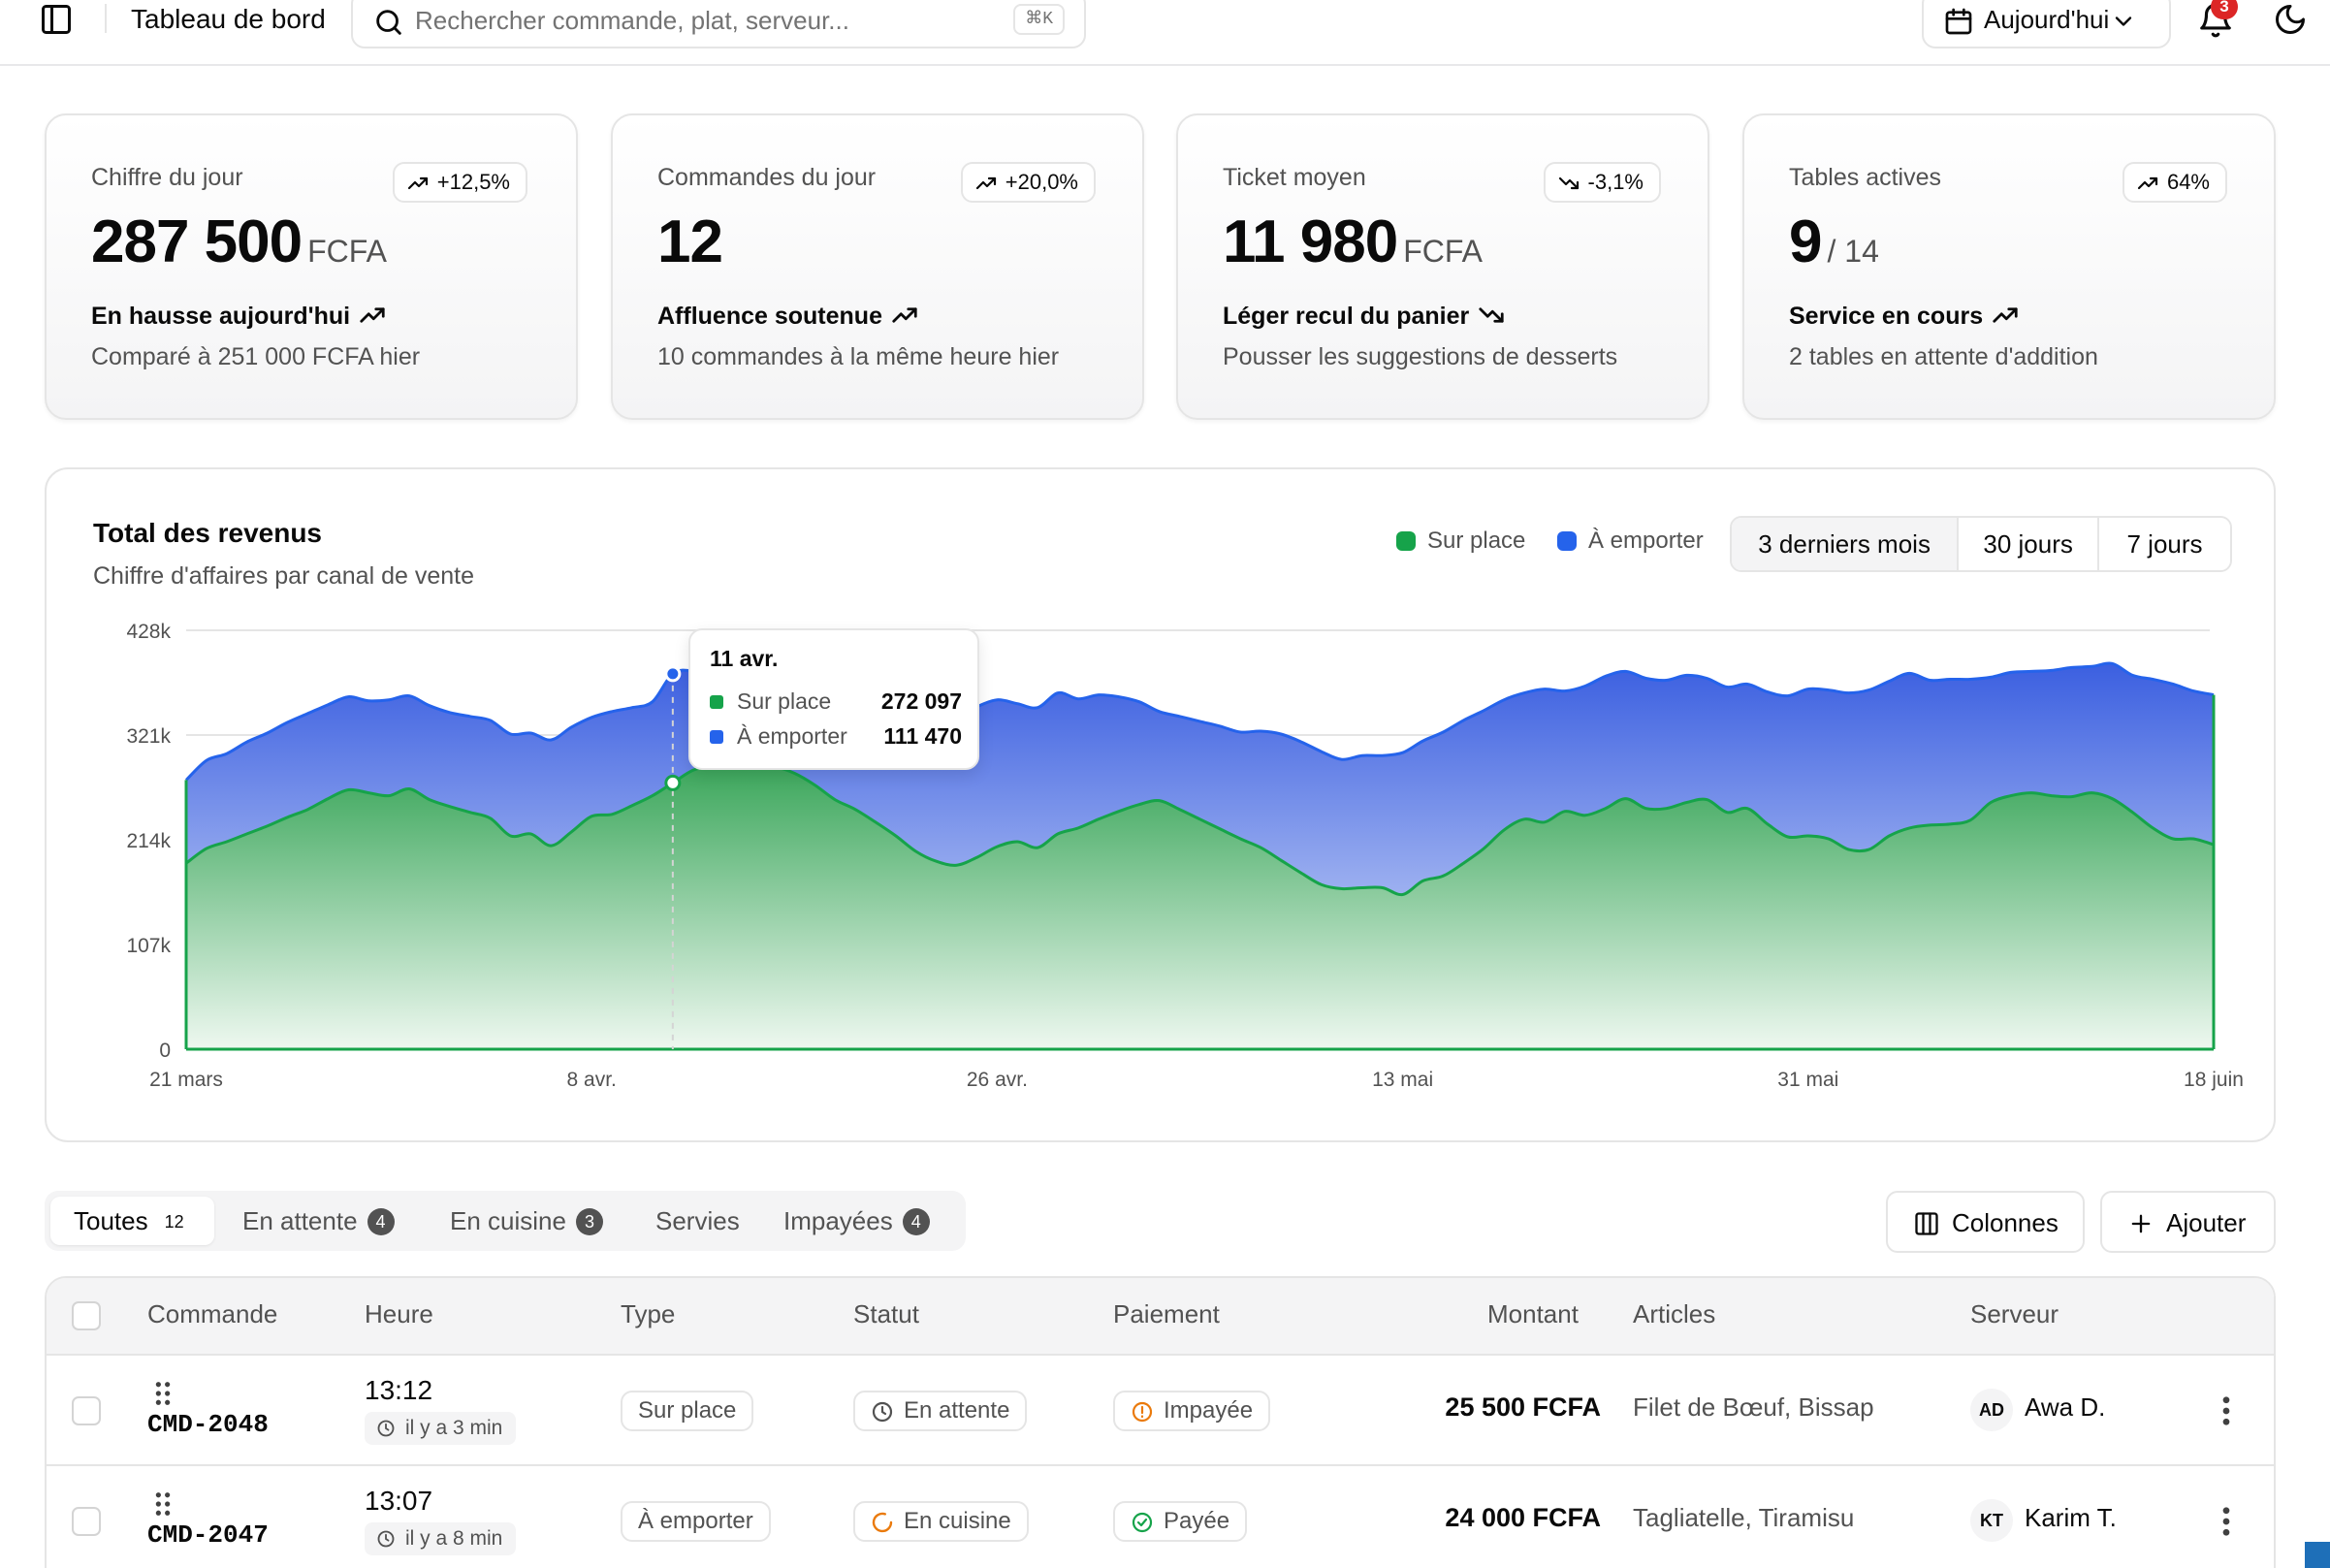 The width and height of the screenshot is (2330, 1568). I want to click on col-type: Type, so click(648, 1314).